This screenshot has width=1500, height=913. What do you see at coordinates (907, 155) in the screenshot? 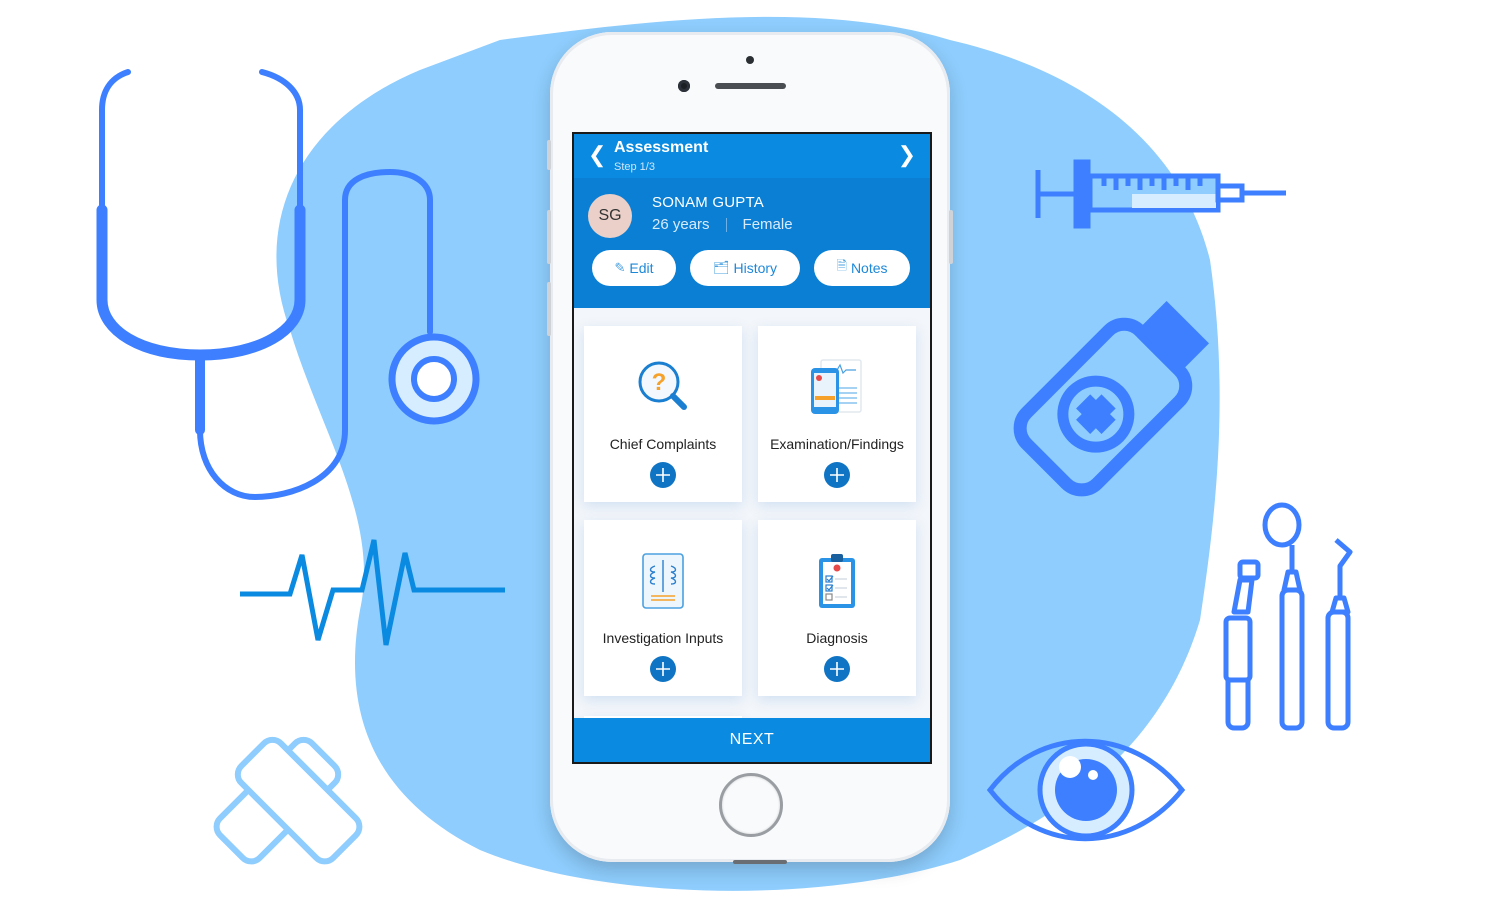
I see `chevron-right-icon: ❯` at bounding box center [907, 155].